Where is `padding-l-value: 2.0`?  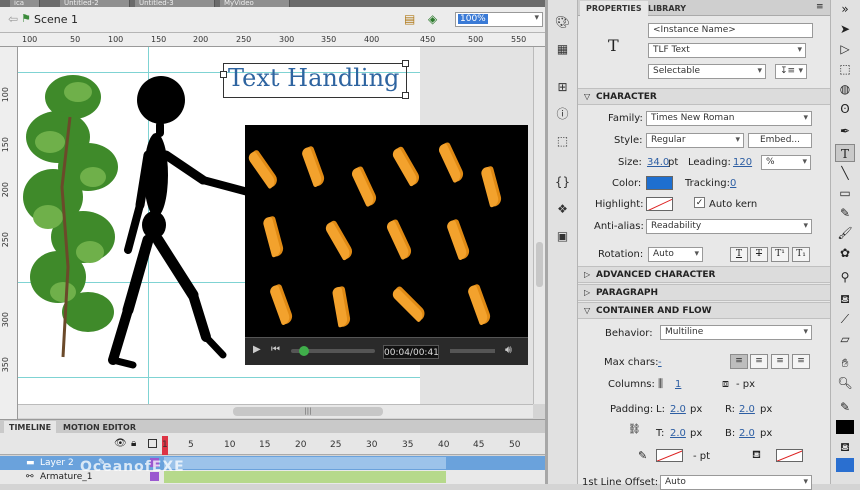
padding-l-value: 2.0 is located at coordinates (678, 409).